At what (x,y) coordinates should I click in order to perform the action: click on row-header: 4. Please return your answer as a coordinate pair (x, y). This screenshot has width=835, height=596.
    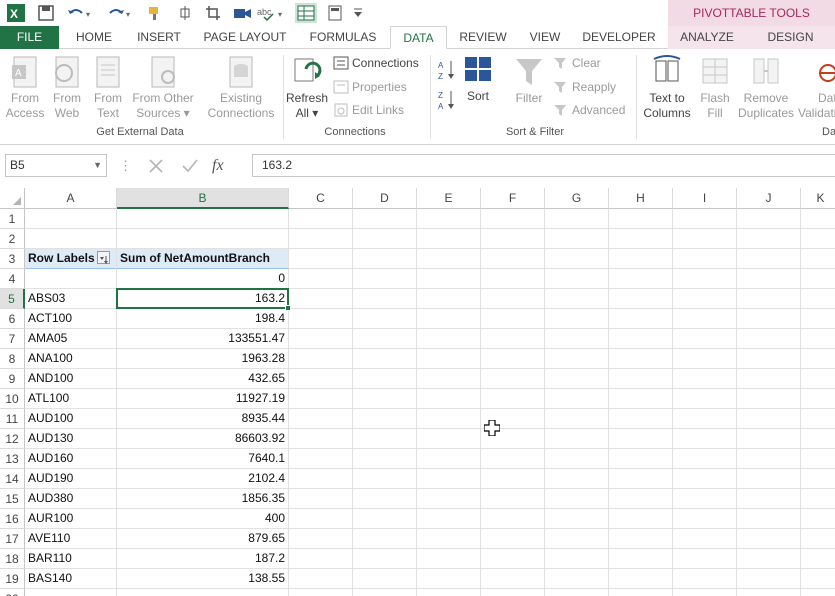
    Looking at the image, I should click on (12, 279).